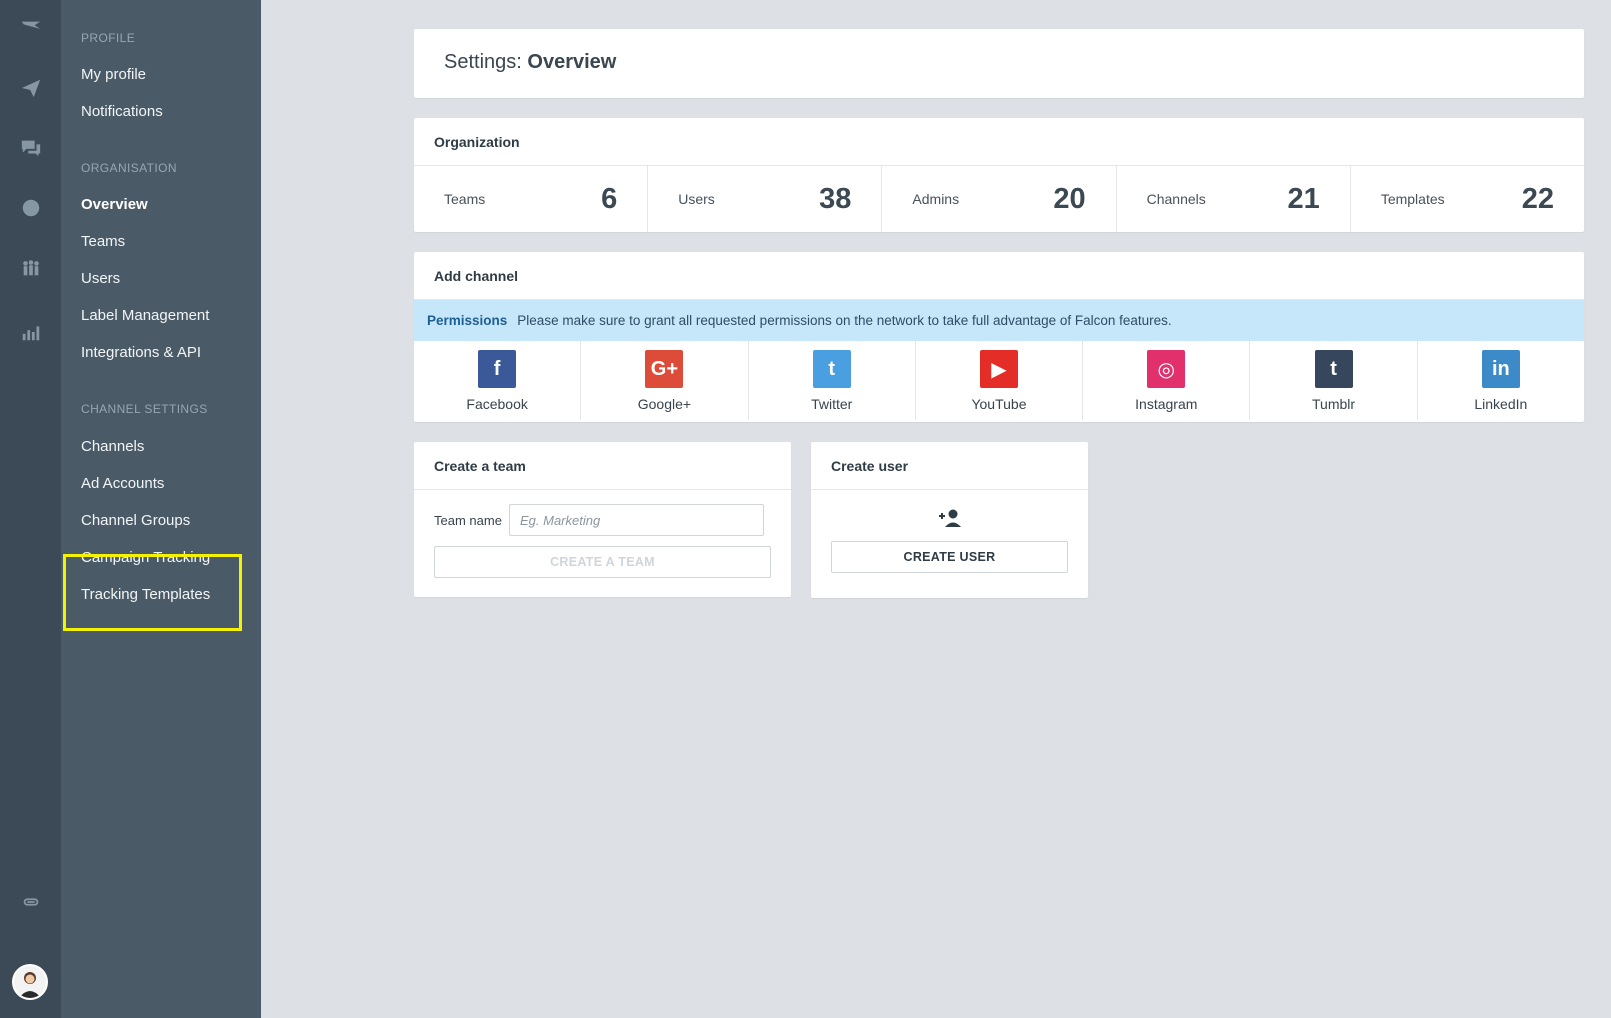  Describe the element at coordinates (664, 404) in the screenshot. I see `network-label: Google+` at that location.